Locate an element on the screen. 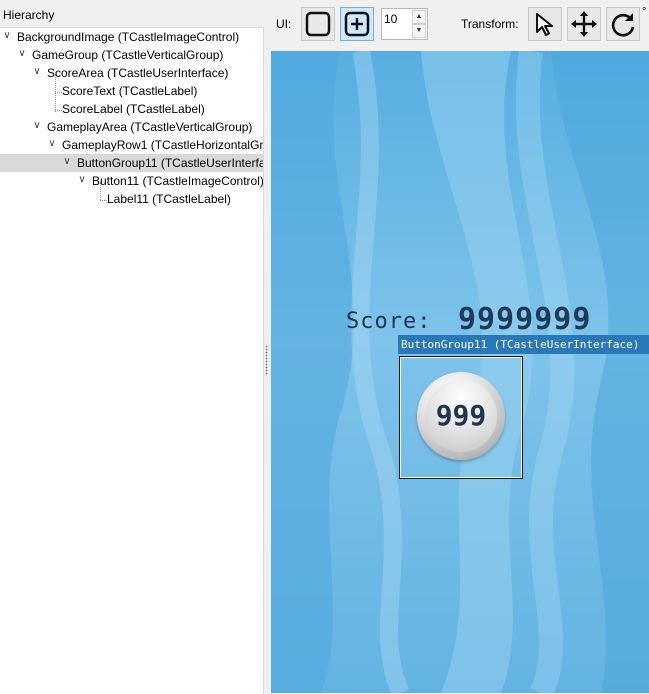  tree-item-scoretext: ScoreText (TCastleLabel) is located at coordinates (131, 91).